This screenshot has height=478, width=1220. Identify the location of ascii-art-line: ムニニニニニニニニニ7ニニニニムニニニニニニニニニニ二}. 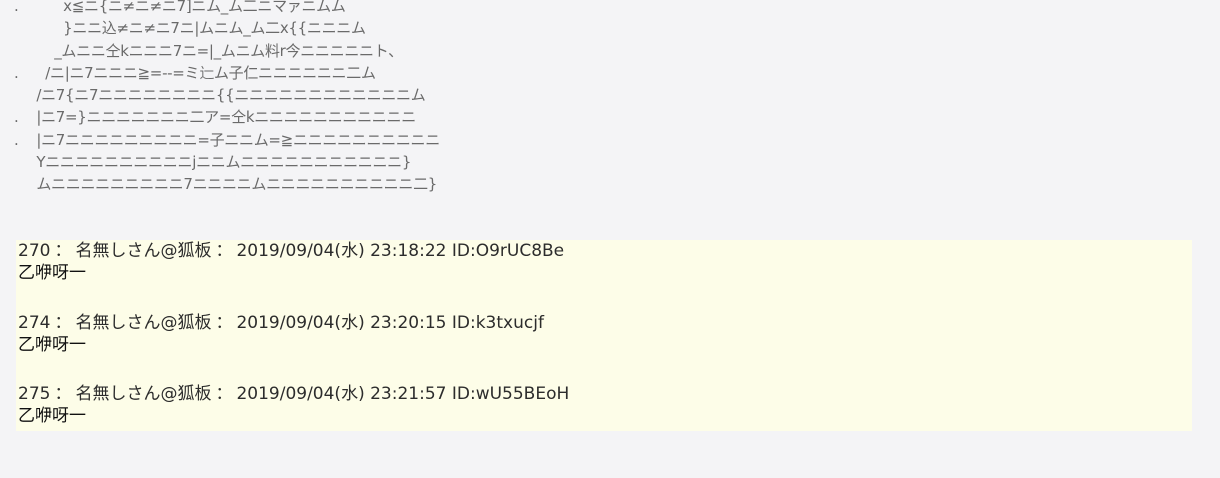
(226, 184).